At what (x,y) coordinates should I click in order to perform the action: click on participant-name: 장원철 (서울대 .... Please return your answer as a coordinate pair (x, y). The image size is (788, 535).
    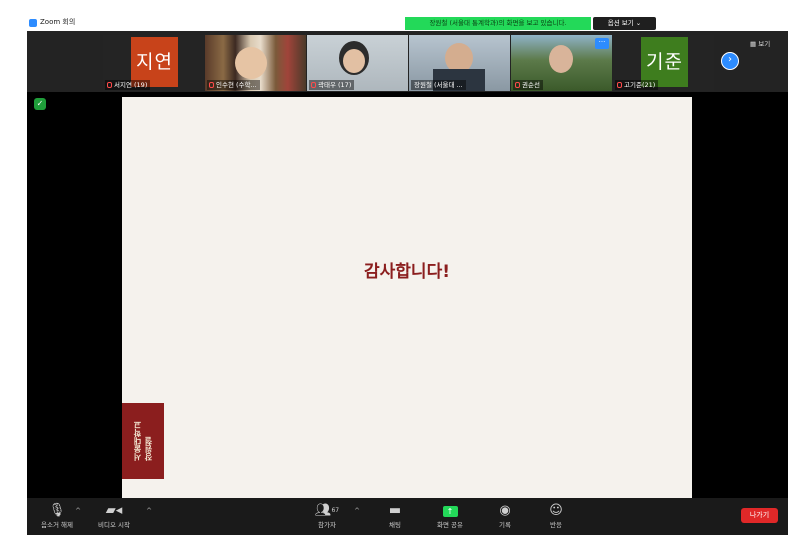
    Looking at the image, I should click on (438, 85).